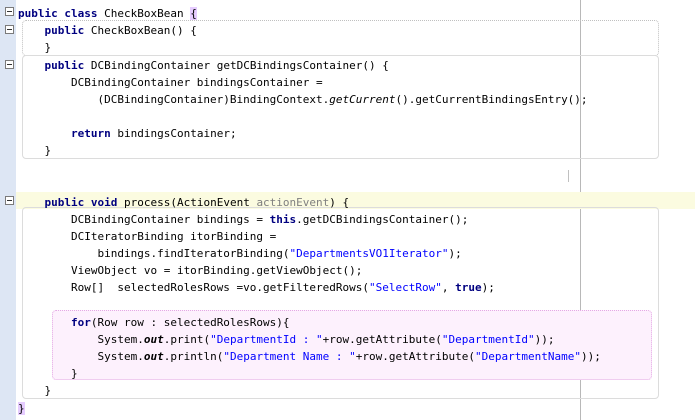 The image size is (695, 420). What do you see at coordinates (90, 133) in the screenshot?
I see `code-token: return` at bounding box center [90, 133].